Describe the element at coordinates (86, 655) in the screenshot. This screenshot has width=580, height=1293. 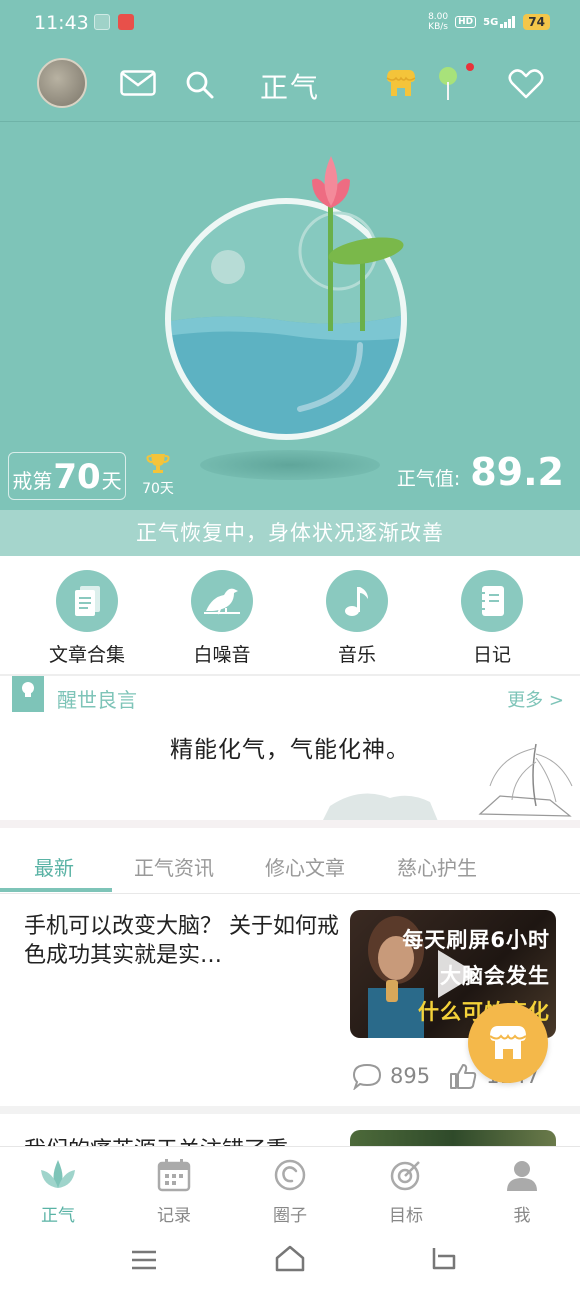
I see `quick-action-label: 文章合集` at that location.